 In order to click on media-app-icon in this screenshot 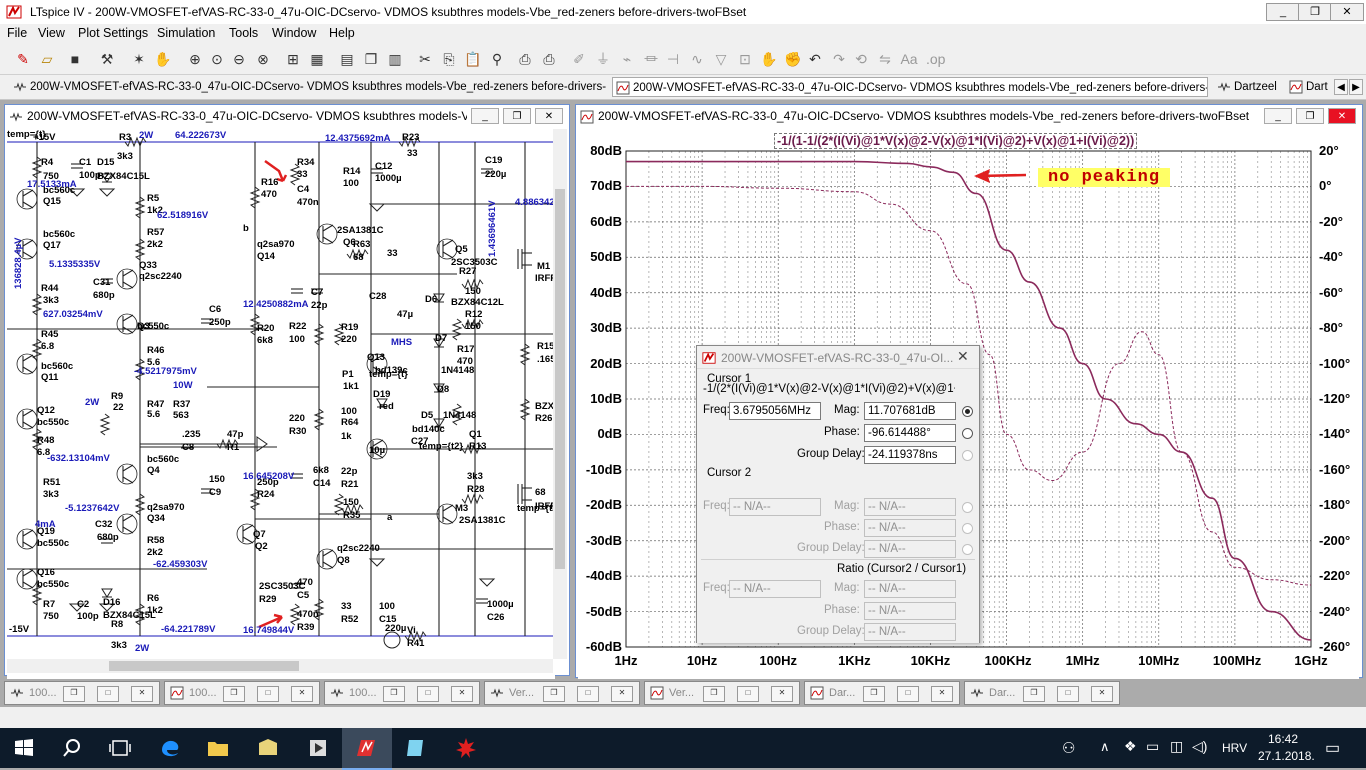, I will do `click(318, 748)`.